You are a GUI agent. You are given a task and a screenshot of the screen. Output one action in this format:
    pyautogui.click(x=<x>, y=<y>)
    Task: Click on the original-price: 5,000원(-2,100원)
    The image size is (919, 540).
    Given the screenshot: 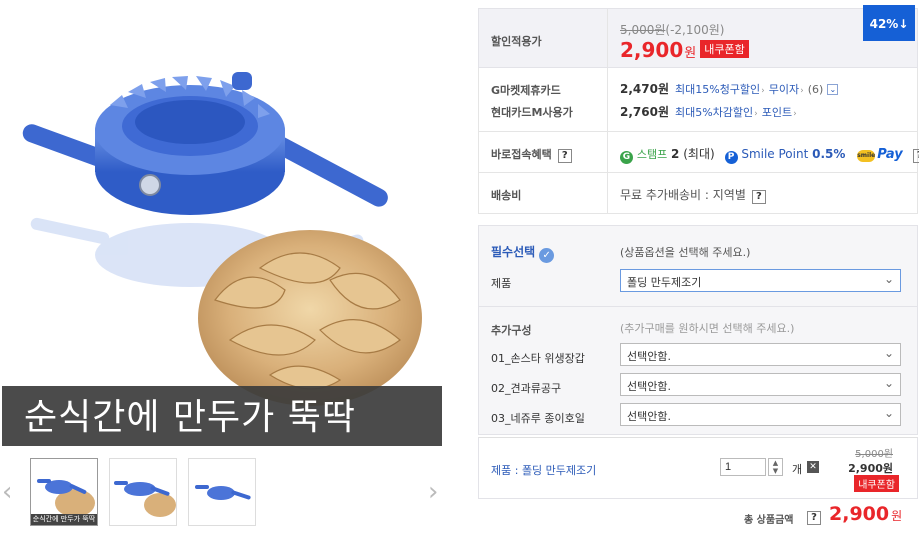 What is the action you would take?
    pyautogui.click(x=672, y=29)
    